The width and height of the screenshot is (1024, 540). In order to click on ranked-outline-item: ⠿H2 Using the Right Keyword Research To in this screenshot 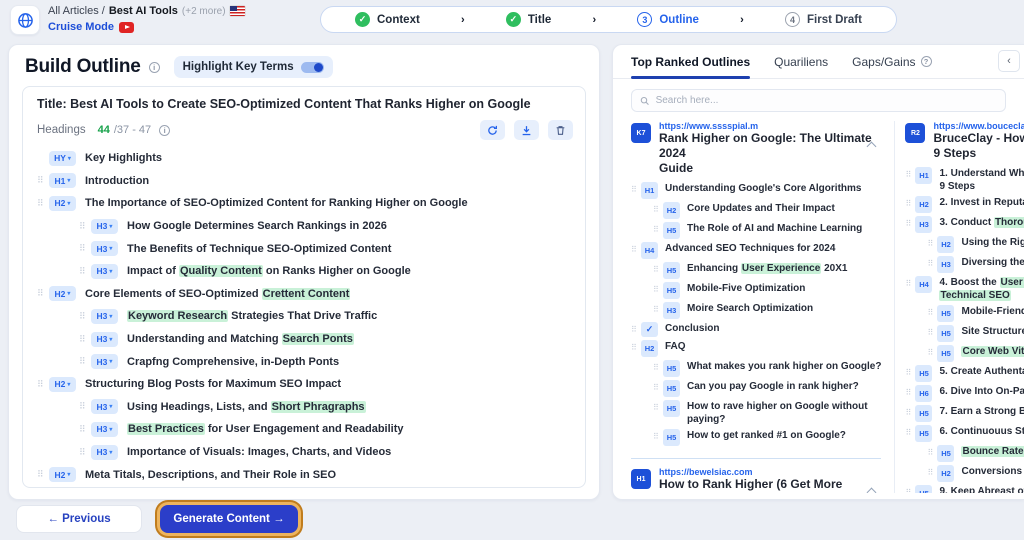, I will do `click(975, 244)`.